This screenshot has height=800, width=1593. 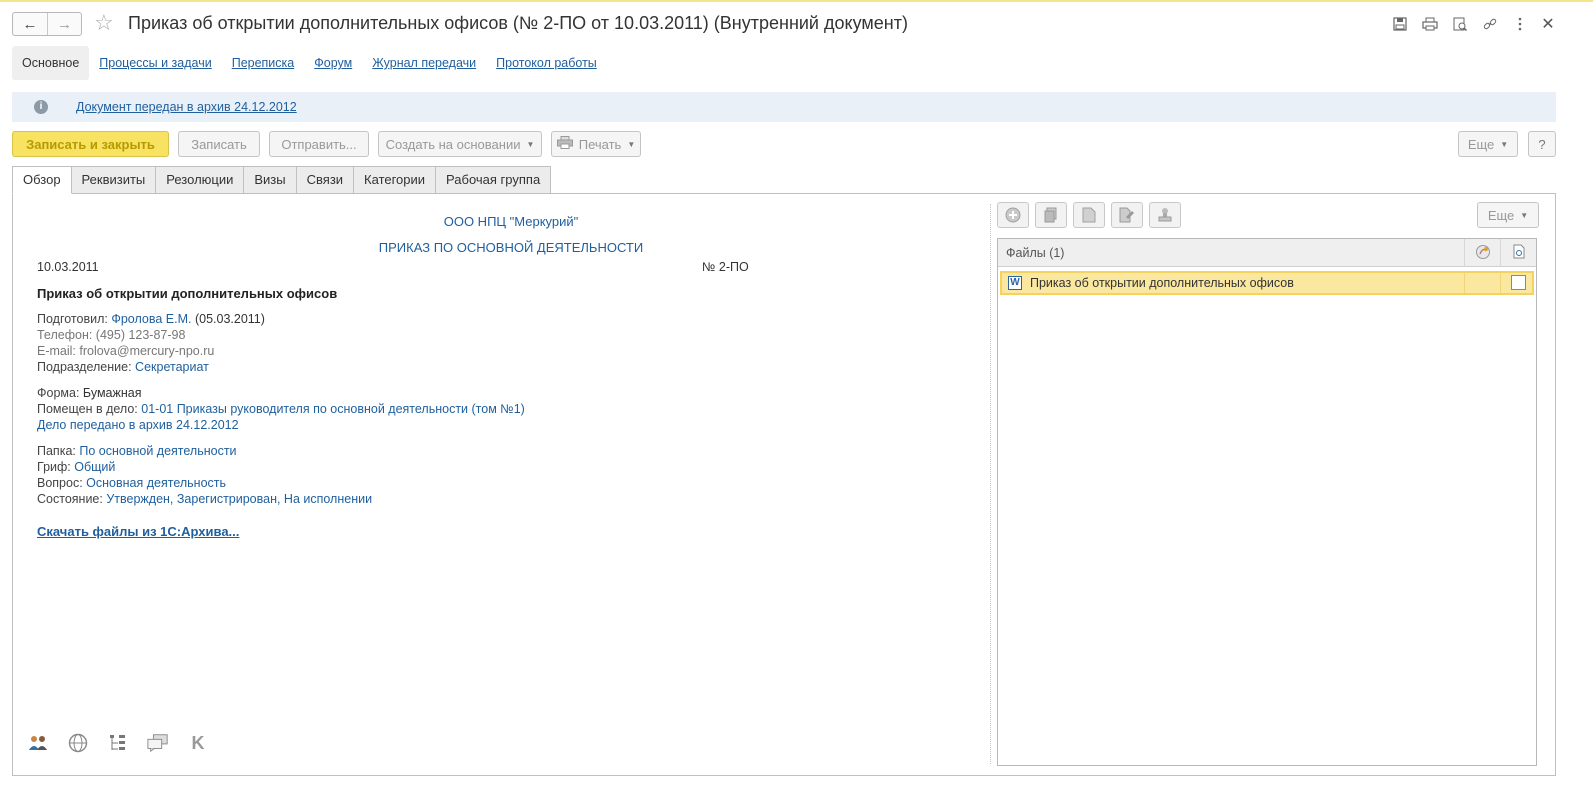 I want to click on tab-workgroup: Рабочая группа, so click(x=493, y=180).